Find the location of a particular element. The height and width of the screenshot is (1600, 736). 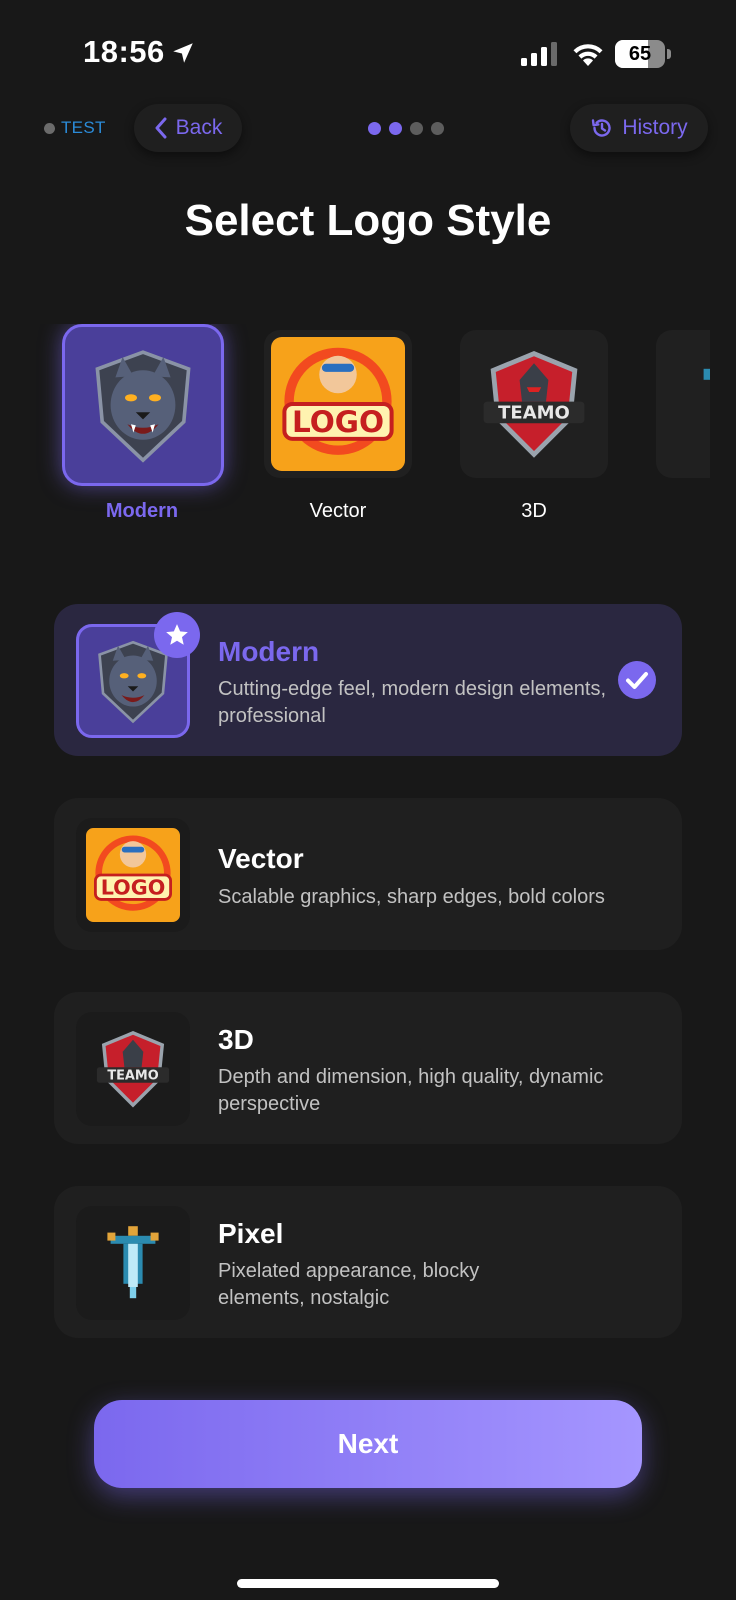

carousel-label: Modern is located at coordinates (142, 511).